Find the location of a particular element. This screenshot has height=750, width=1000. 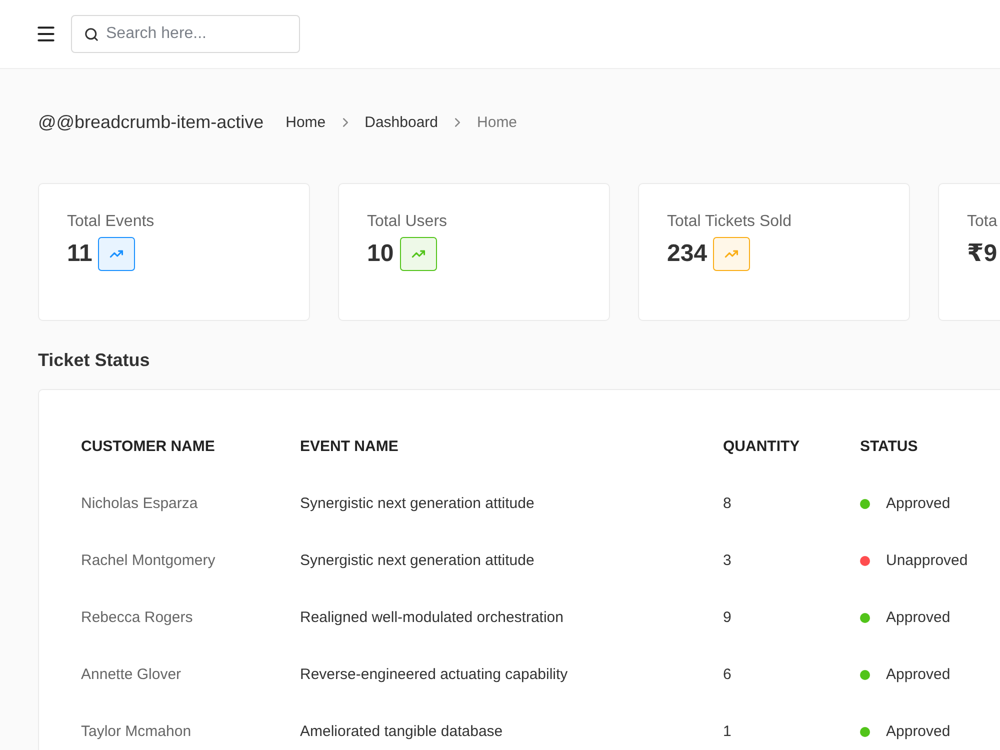

event-name: Ameliorated tangible database is located at coordinates (401, 731).